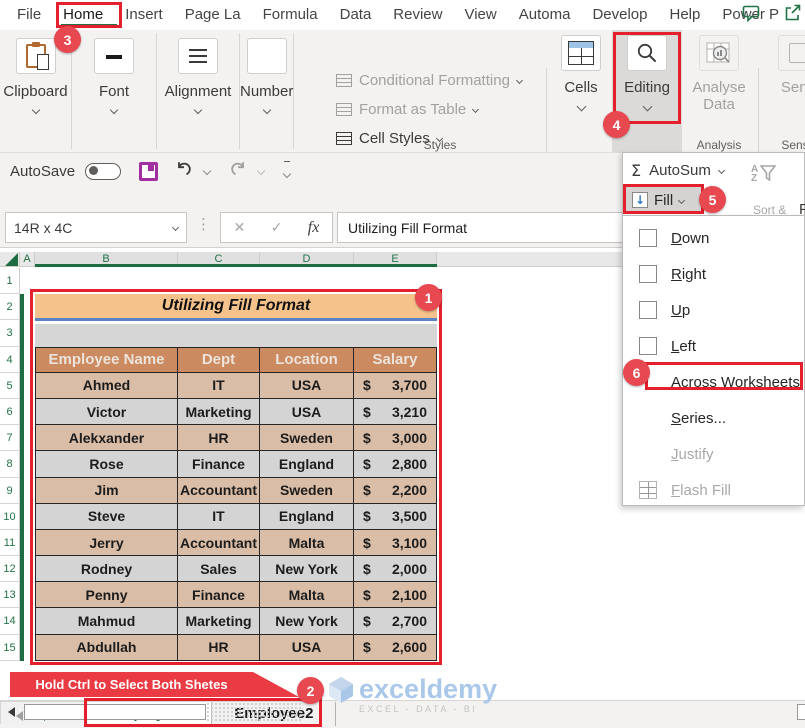 This screenshot has width=805, height=728. Describe the element at coordinates (29, 15) in the screenshot. I see `ribbon-tab: File` at that location.